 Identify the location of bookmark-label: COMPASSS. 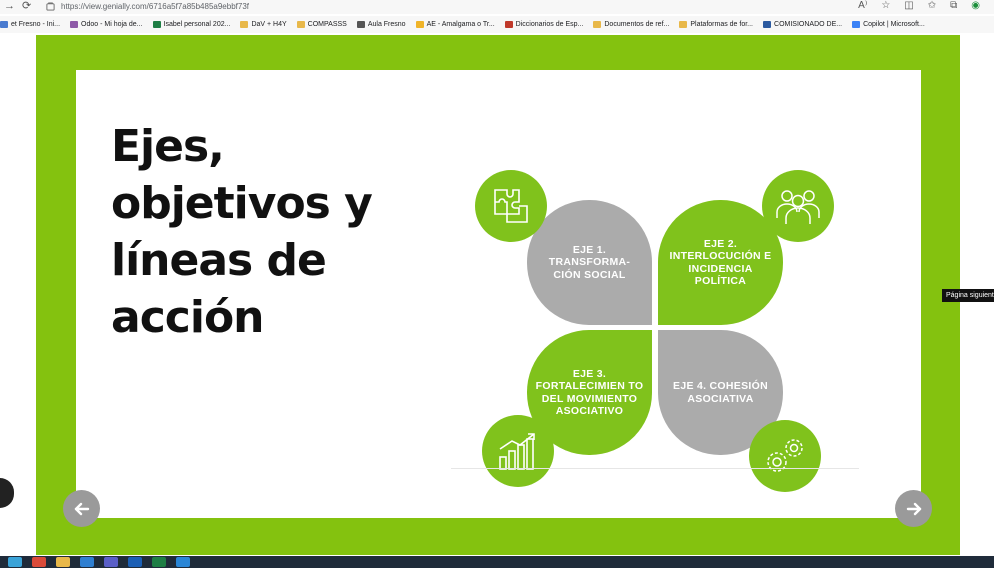
(327, 24).